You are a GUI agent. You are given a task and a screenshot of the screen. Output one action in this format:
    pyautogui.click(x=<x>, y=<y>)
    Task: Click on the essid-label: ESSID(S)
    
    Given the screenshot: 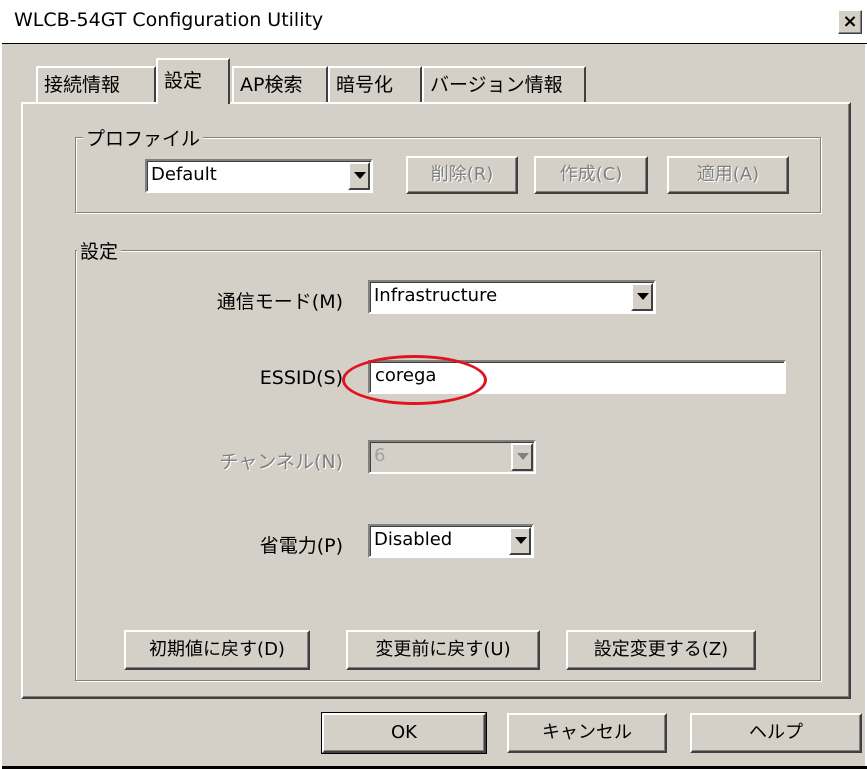 What is the action you would take?
    pyautogui.click(x=301, y=378)
    